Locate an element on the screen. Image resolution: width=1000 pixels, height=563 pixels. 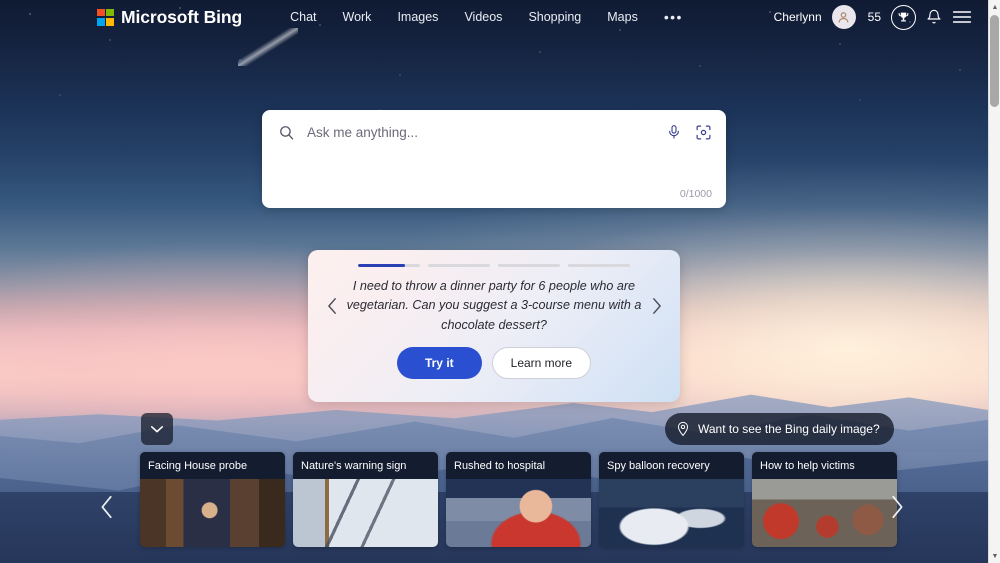
news-card-title: How to help victims is located at coordinates (824, 465).